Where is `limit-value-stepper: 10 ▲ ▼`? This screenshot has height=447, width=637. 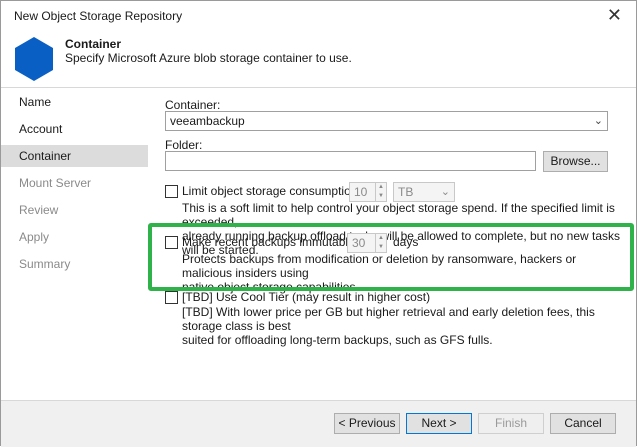 limit-value-stepper: 10 ▲ ▼ is located at coordinates (368, 192).